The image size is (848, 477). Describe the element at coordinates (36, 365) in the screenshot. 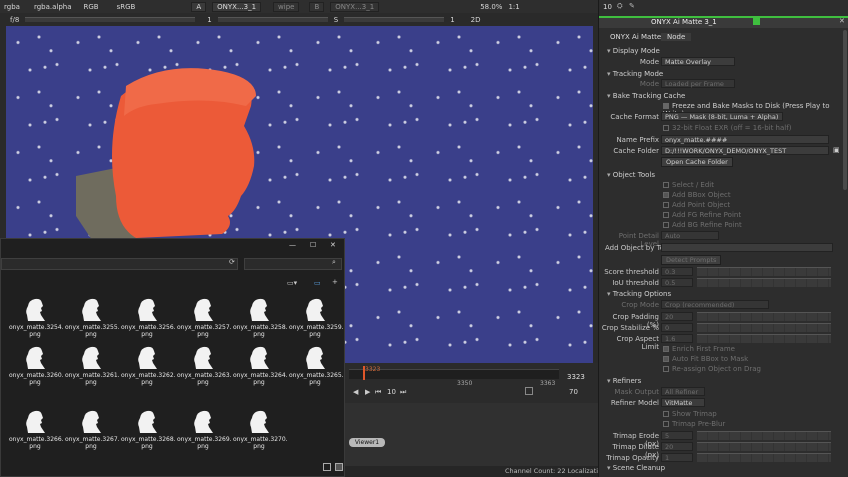

I see `file-item: onyx_matte.3260. png` at that location.